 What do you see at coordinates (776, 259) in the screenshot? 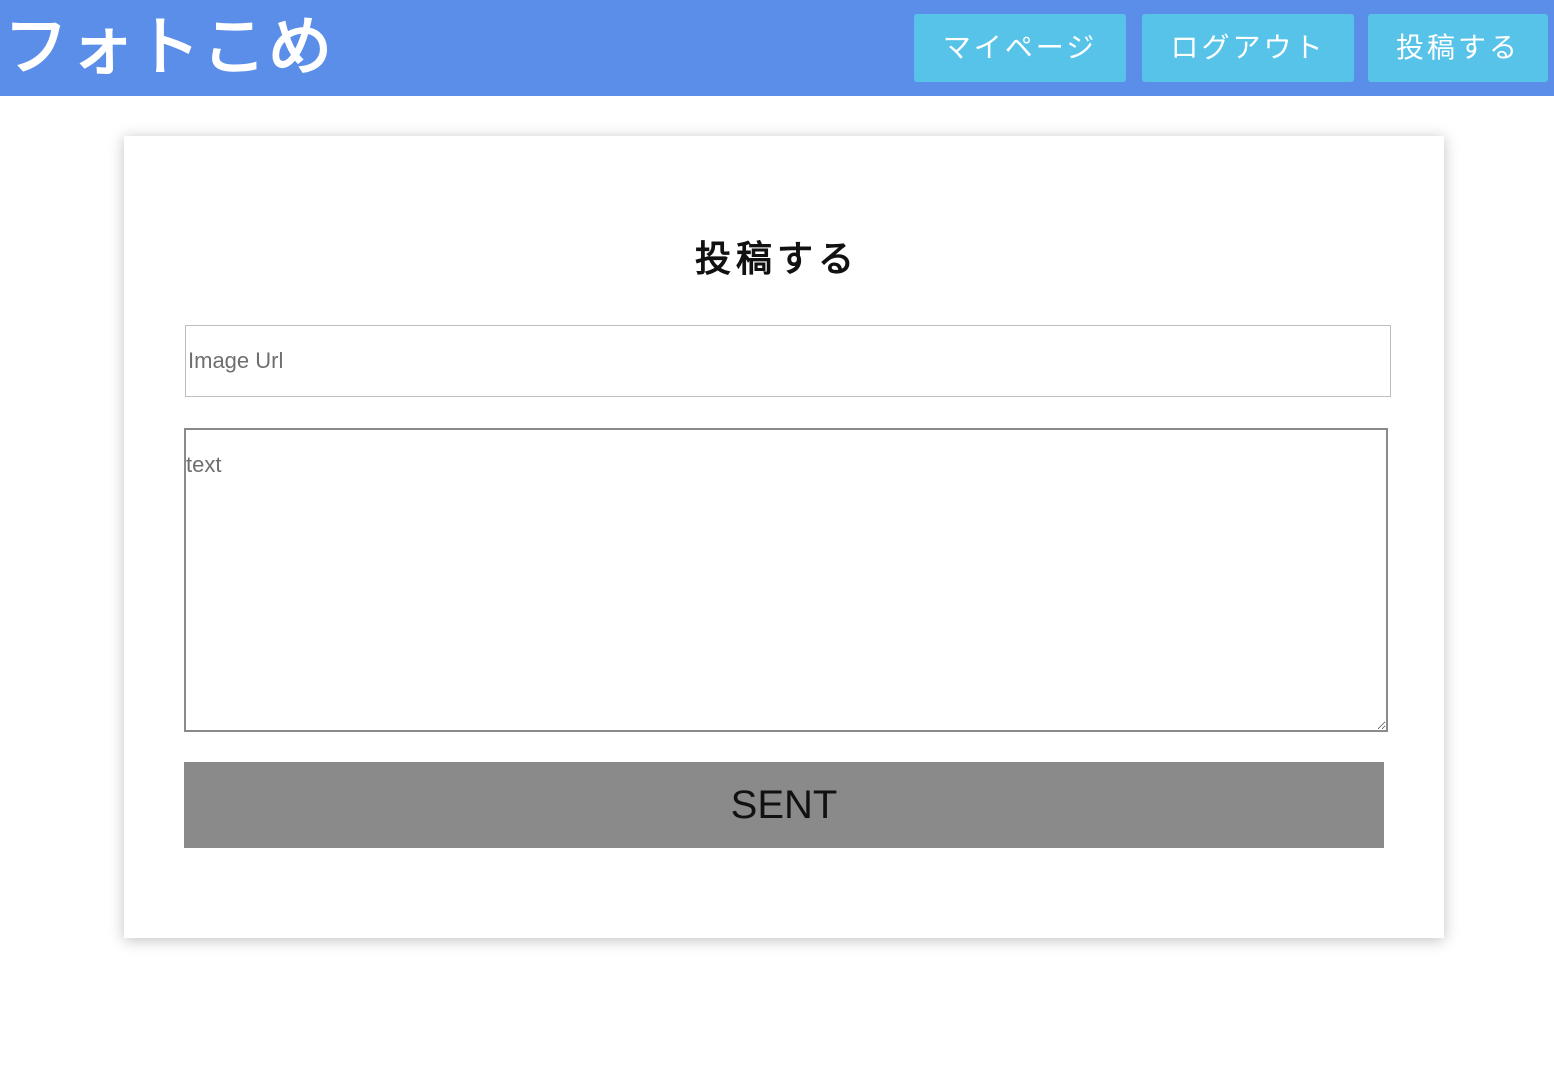
I see `form-title: 投稿する` at bounding box center [776, 259].